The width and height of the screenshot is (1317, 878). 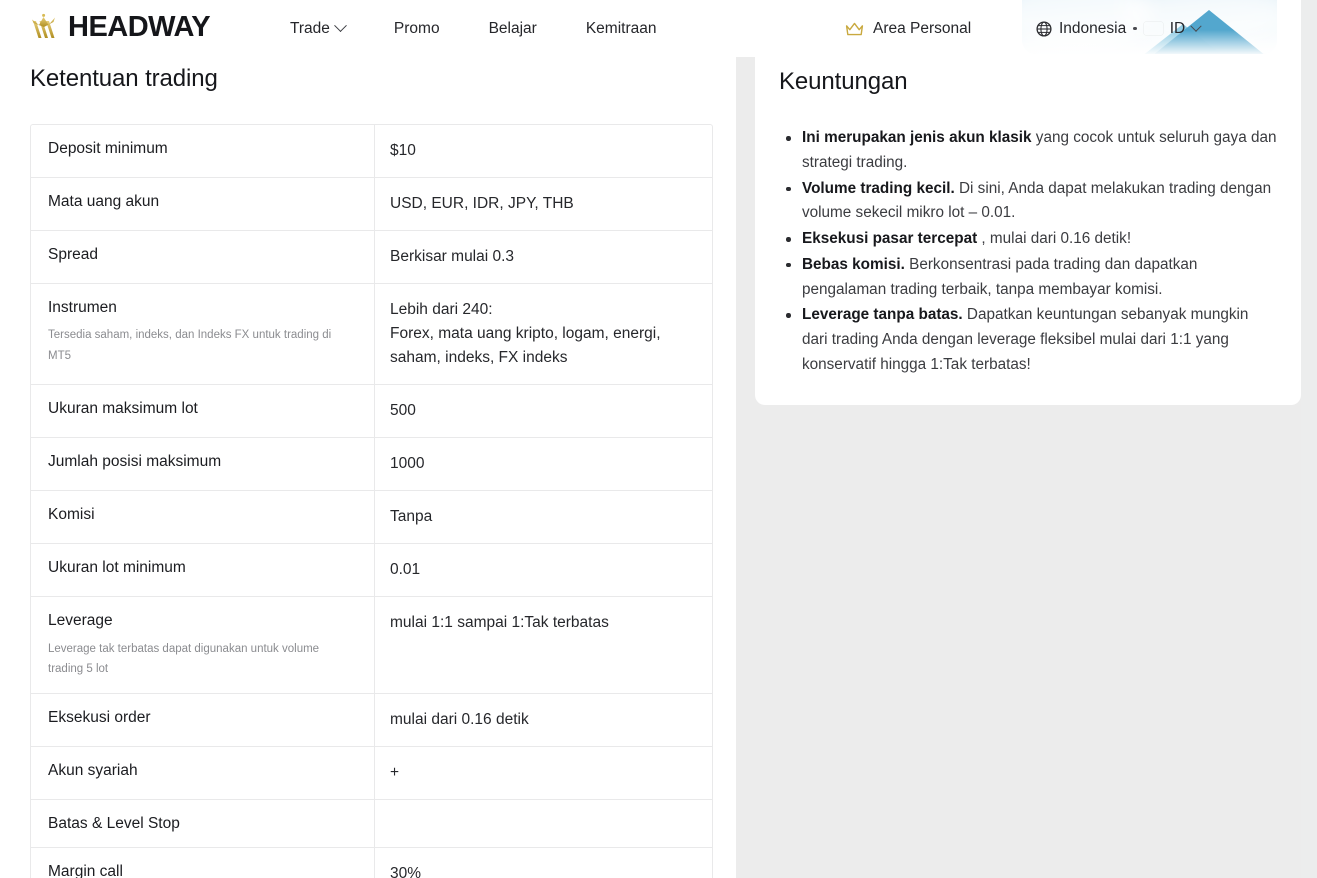 I want to click on row-label: Ukuran lot minimum, so click(x=117, y=568).